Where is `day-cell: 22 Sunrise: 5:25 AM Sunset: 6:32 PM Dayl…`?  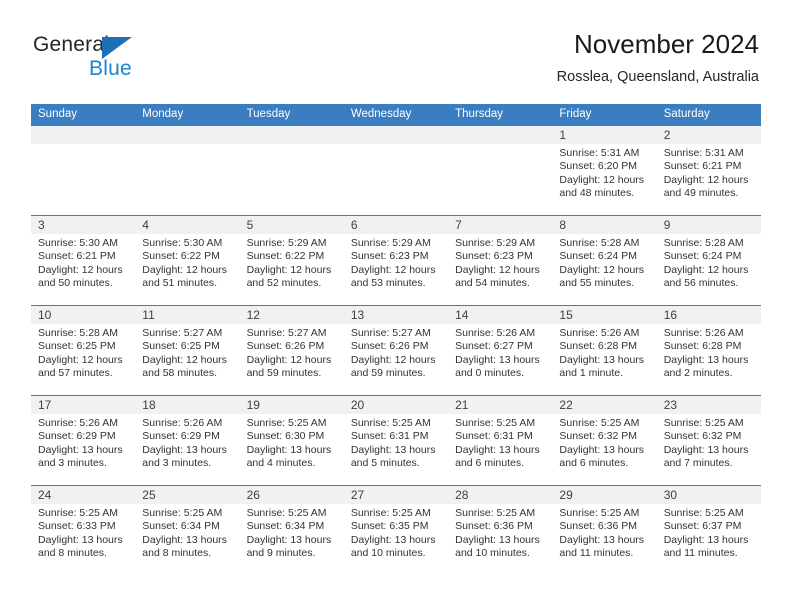 day-cell: 22 Sunrise: 5:25 AM Sunset: 6:32 PM Dayl… is located at coordinates (604, 440).